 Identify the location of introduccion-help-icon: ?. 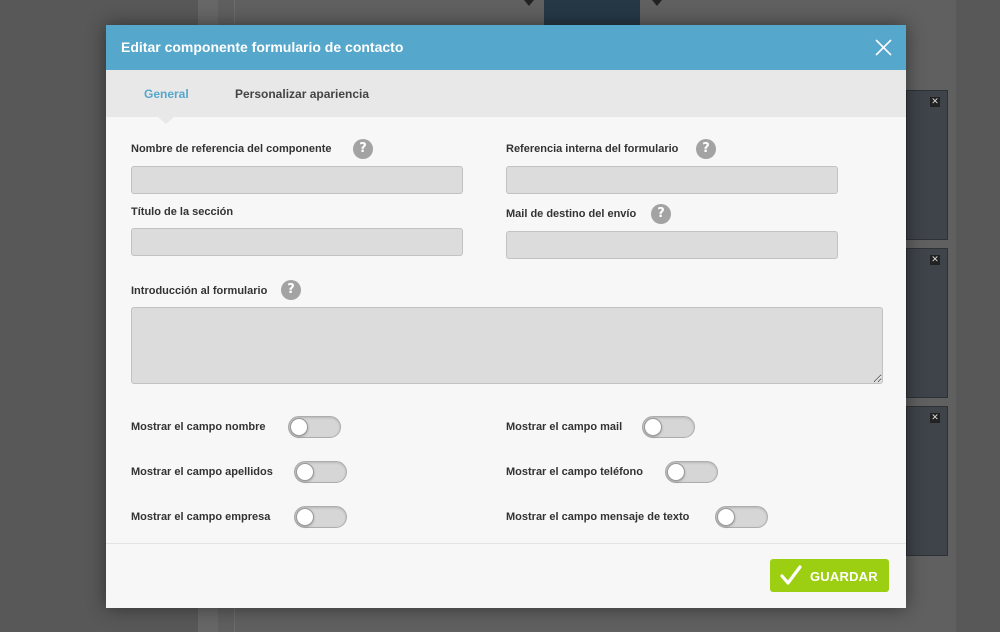
(291, 290).